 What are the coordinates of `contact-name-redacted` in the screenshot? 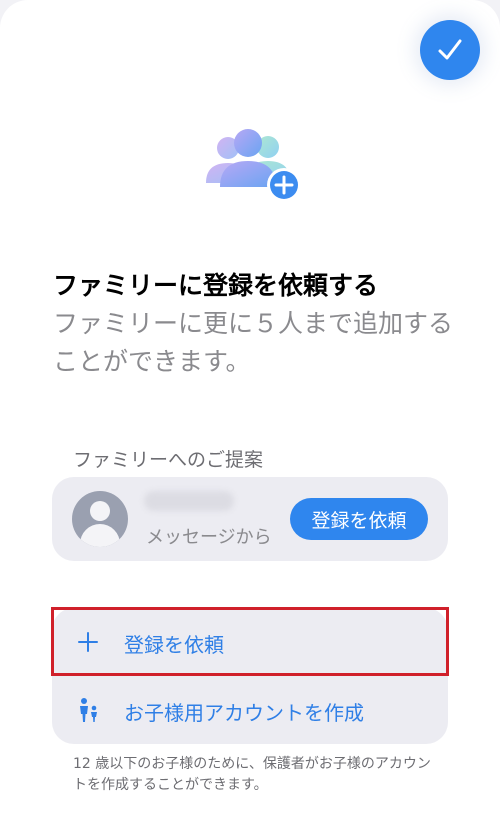 It's located at (189, 501).